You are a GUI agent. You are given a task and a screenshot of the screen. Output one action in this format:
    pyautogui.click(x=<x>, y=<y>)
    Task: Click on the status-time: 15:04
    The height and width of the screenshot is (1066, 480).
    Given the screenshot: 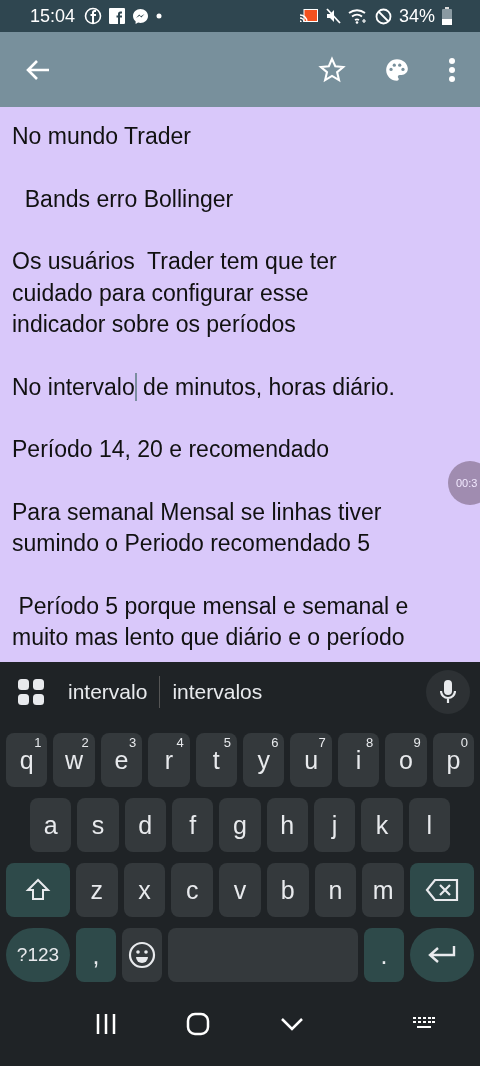 What is the action you would take?
    pyautogui.click(x=53, y=16)
    